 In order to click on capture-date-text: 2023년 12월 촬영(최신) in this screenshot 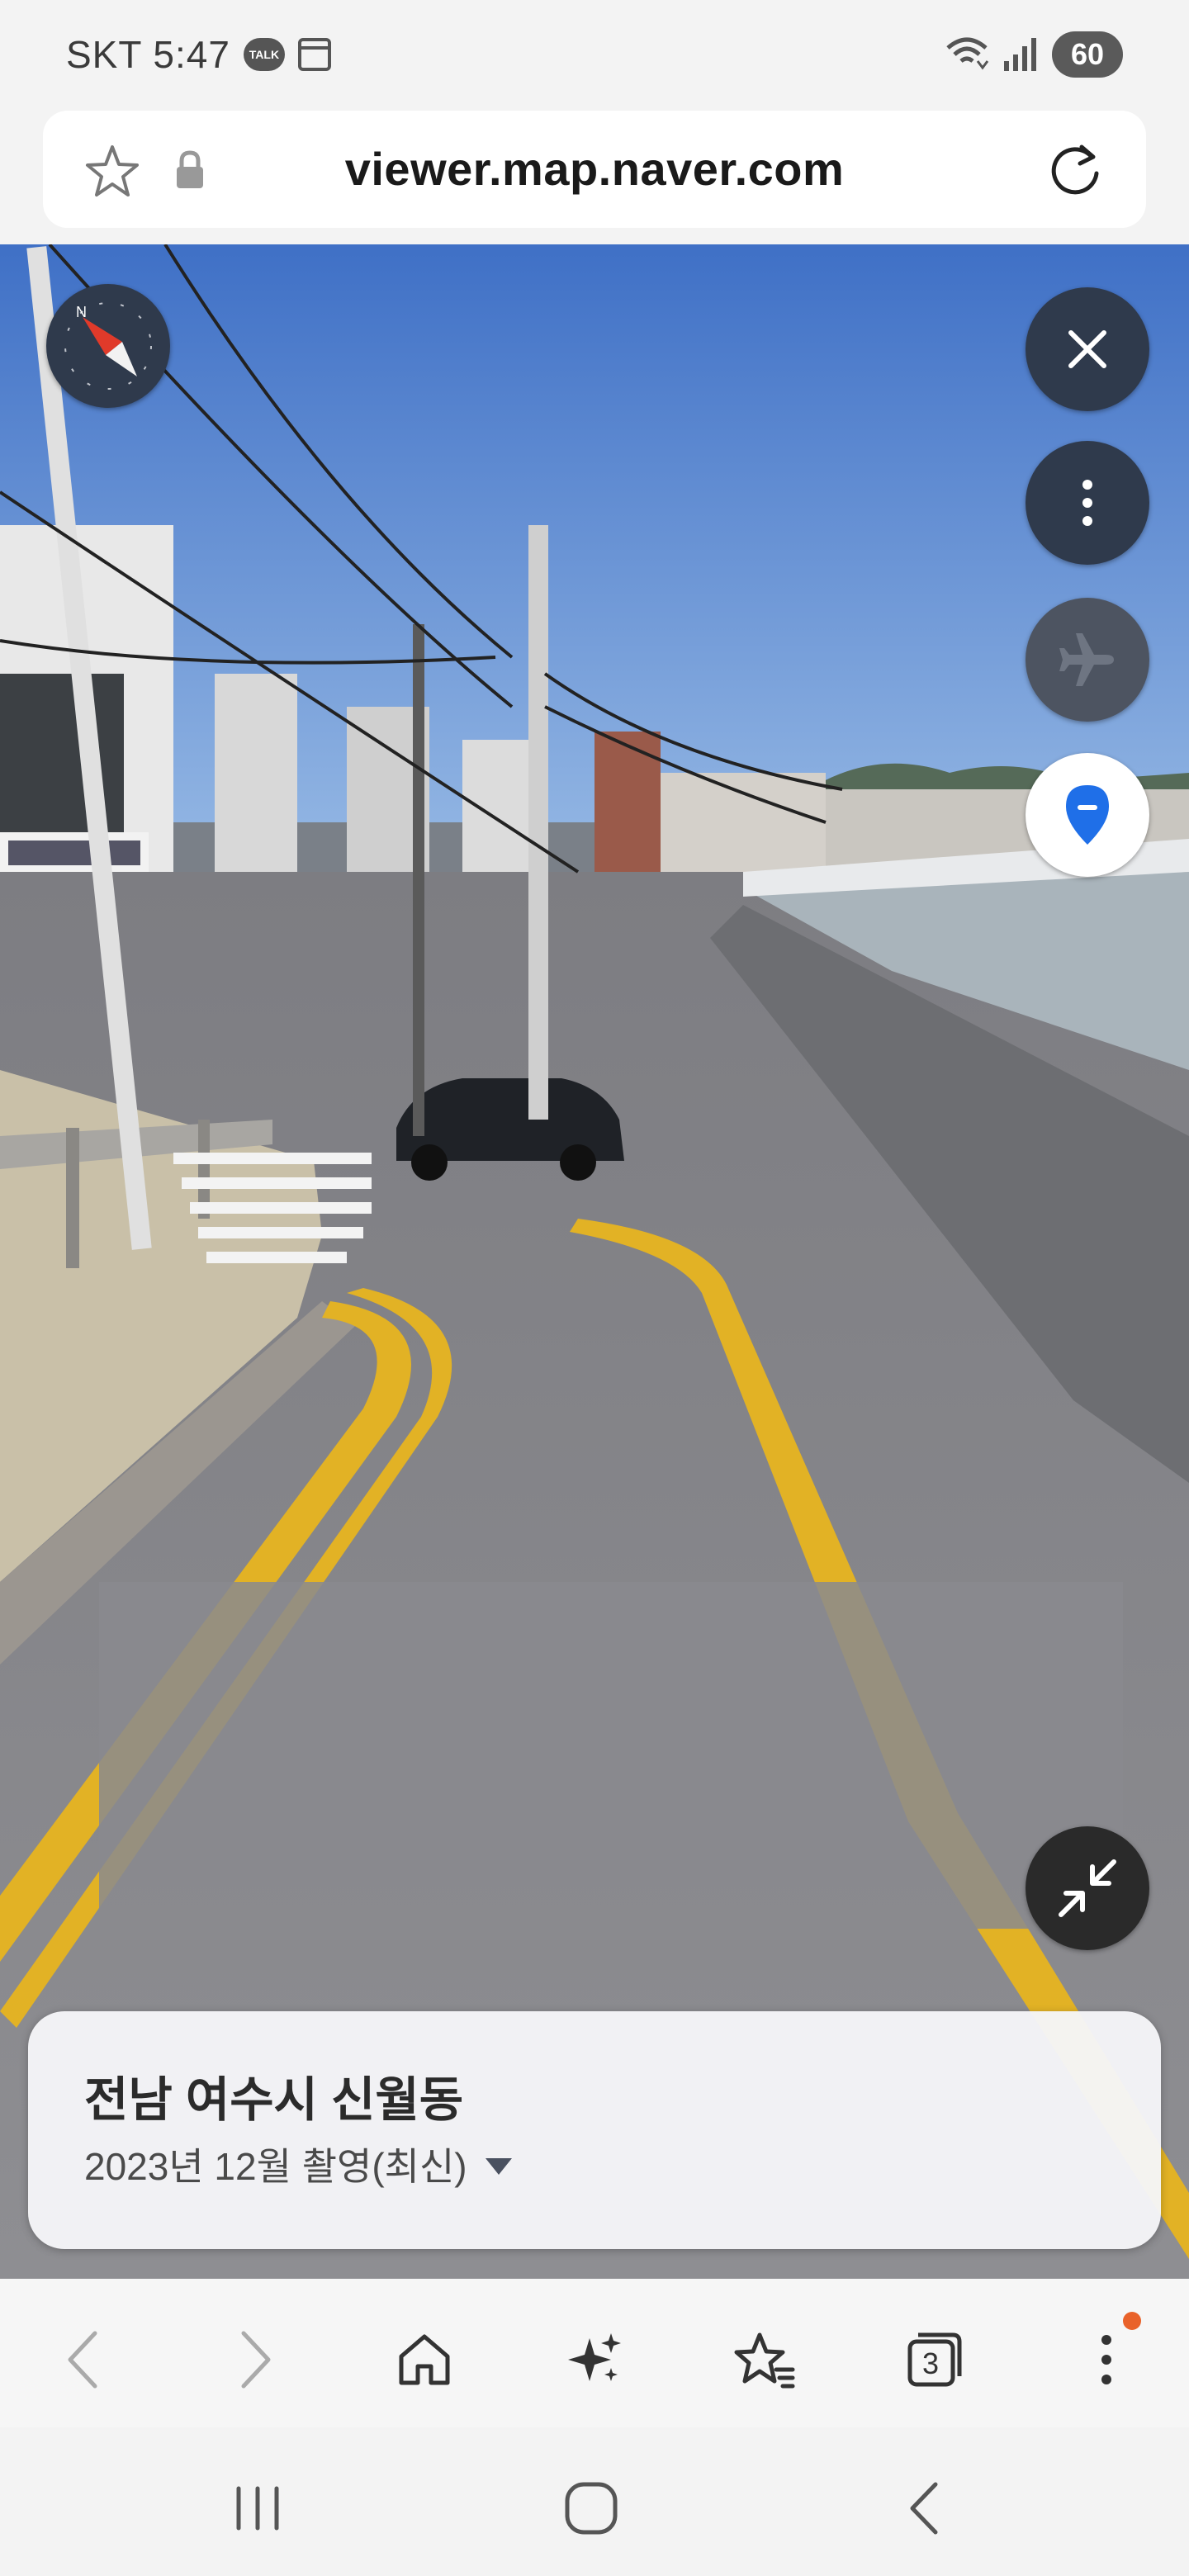, I will do `click(275, 2164)`.